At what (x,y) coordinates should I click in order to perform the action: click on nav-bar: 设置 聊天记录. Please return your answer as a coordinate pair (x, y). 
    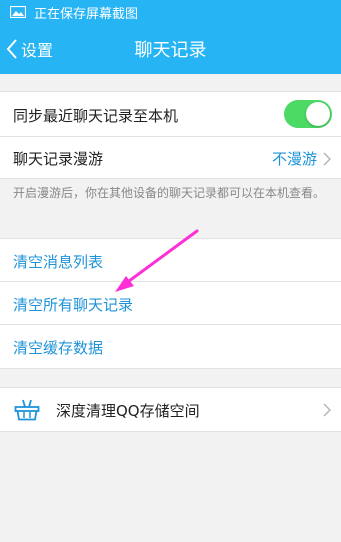
    Looking at the image, I should click on (170, 49).